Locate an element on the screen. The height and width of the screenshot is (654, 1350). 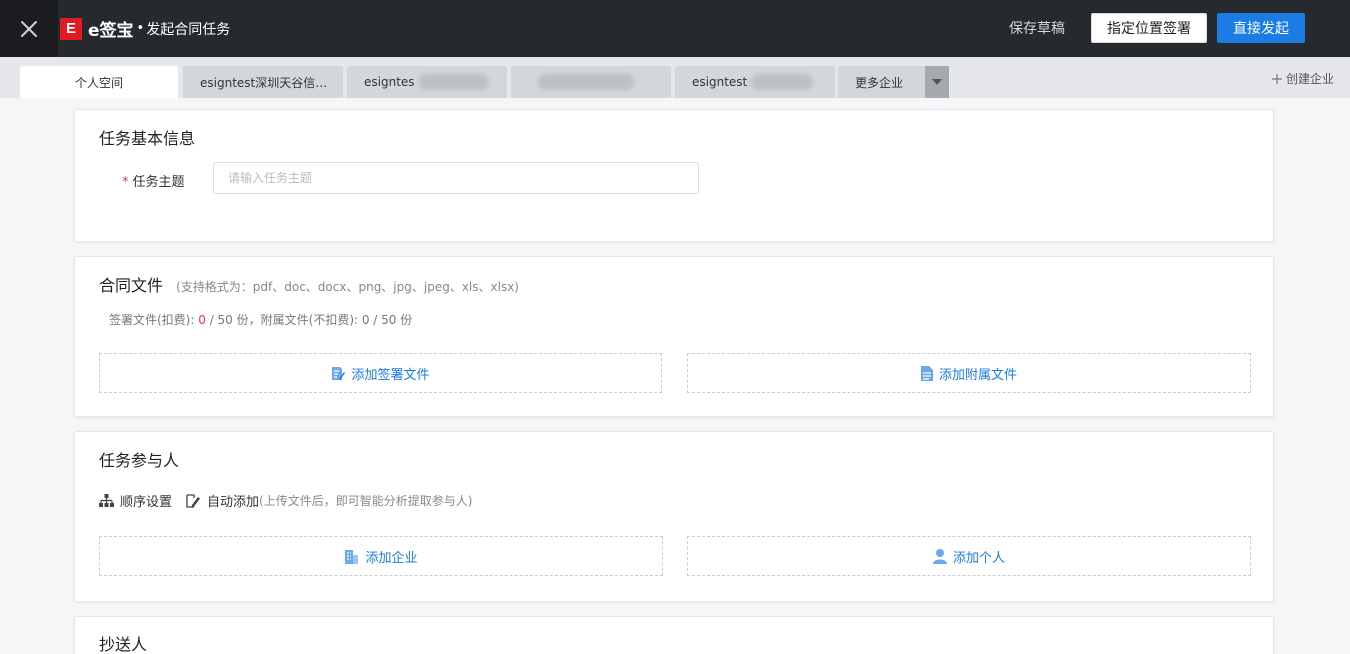
caret-down-icon is located at coordinates (937, 82).